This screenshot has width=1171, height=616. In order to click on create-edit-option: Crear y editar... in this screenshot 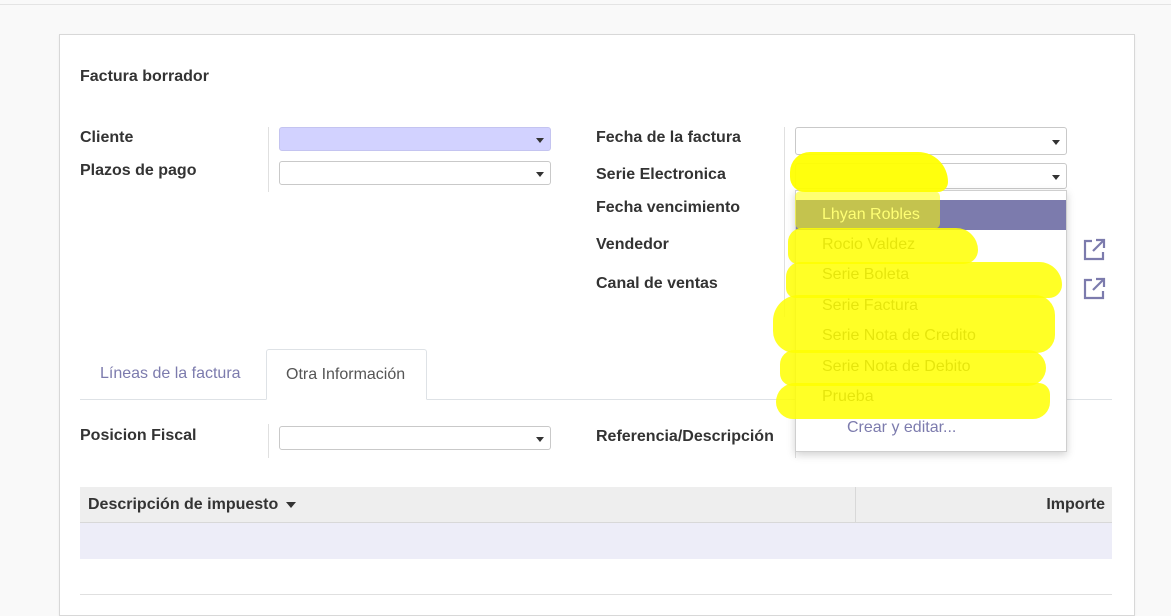, I will do `click(931, 428)`.